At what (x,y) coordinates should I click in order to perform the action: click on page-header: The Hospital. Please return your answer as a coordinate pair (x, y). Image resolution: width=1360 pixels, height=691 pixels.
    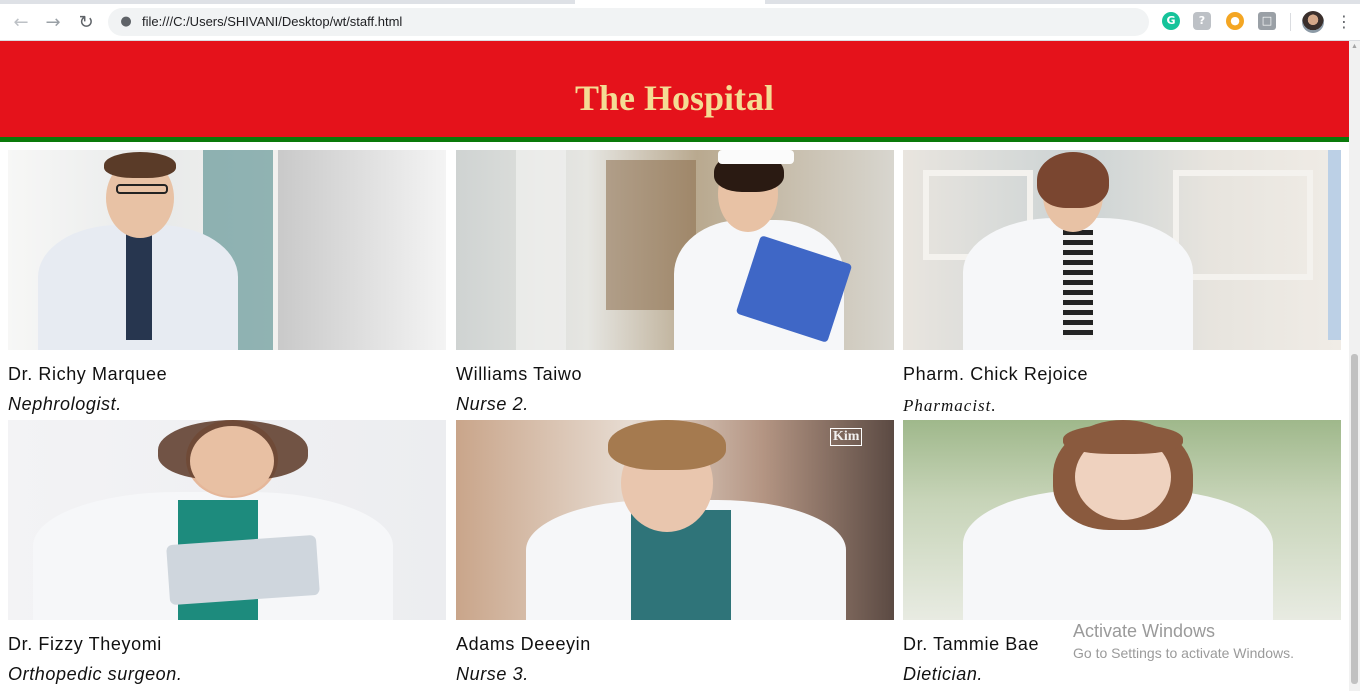
    Looking at the image, I should click on (674, 91).